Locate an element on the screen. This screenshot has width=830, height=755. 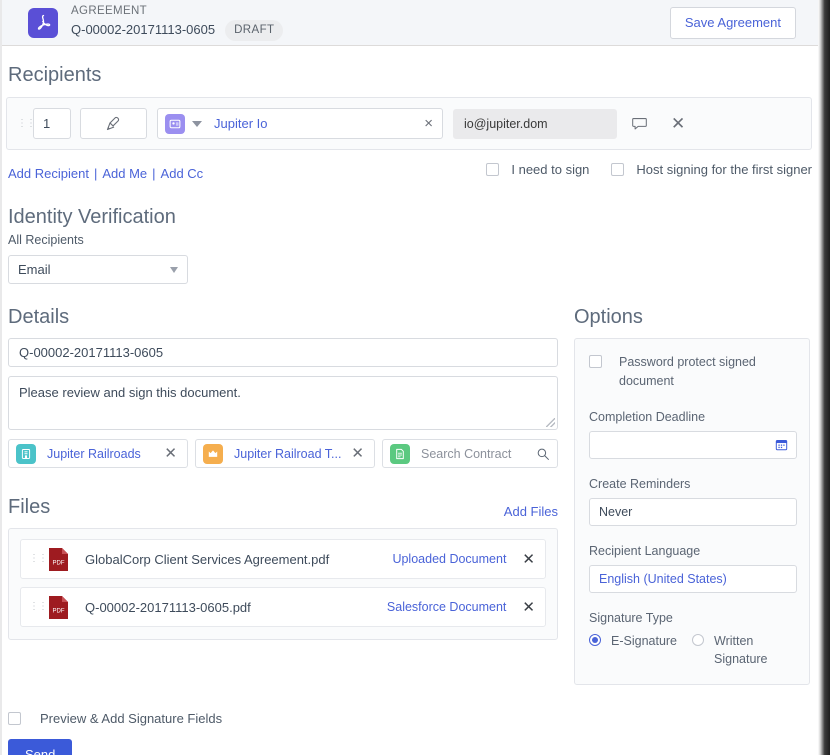
recipient-language-label: Recipient Language is located at coordinates (645, 550).